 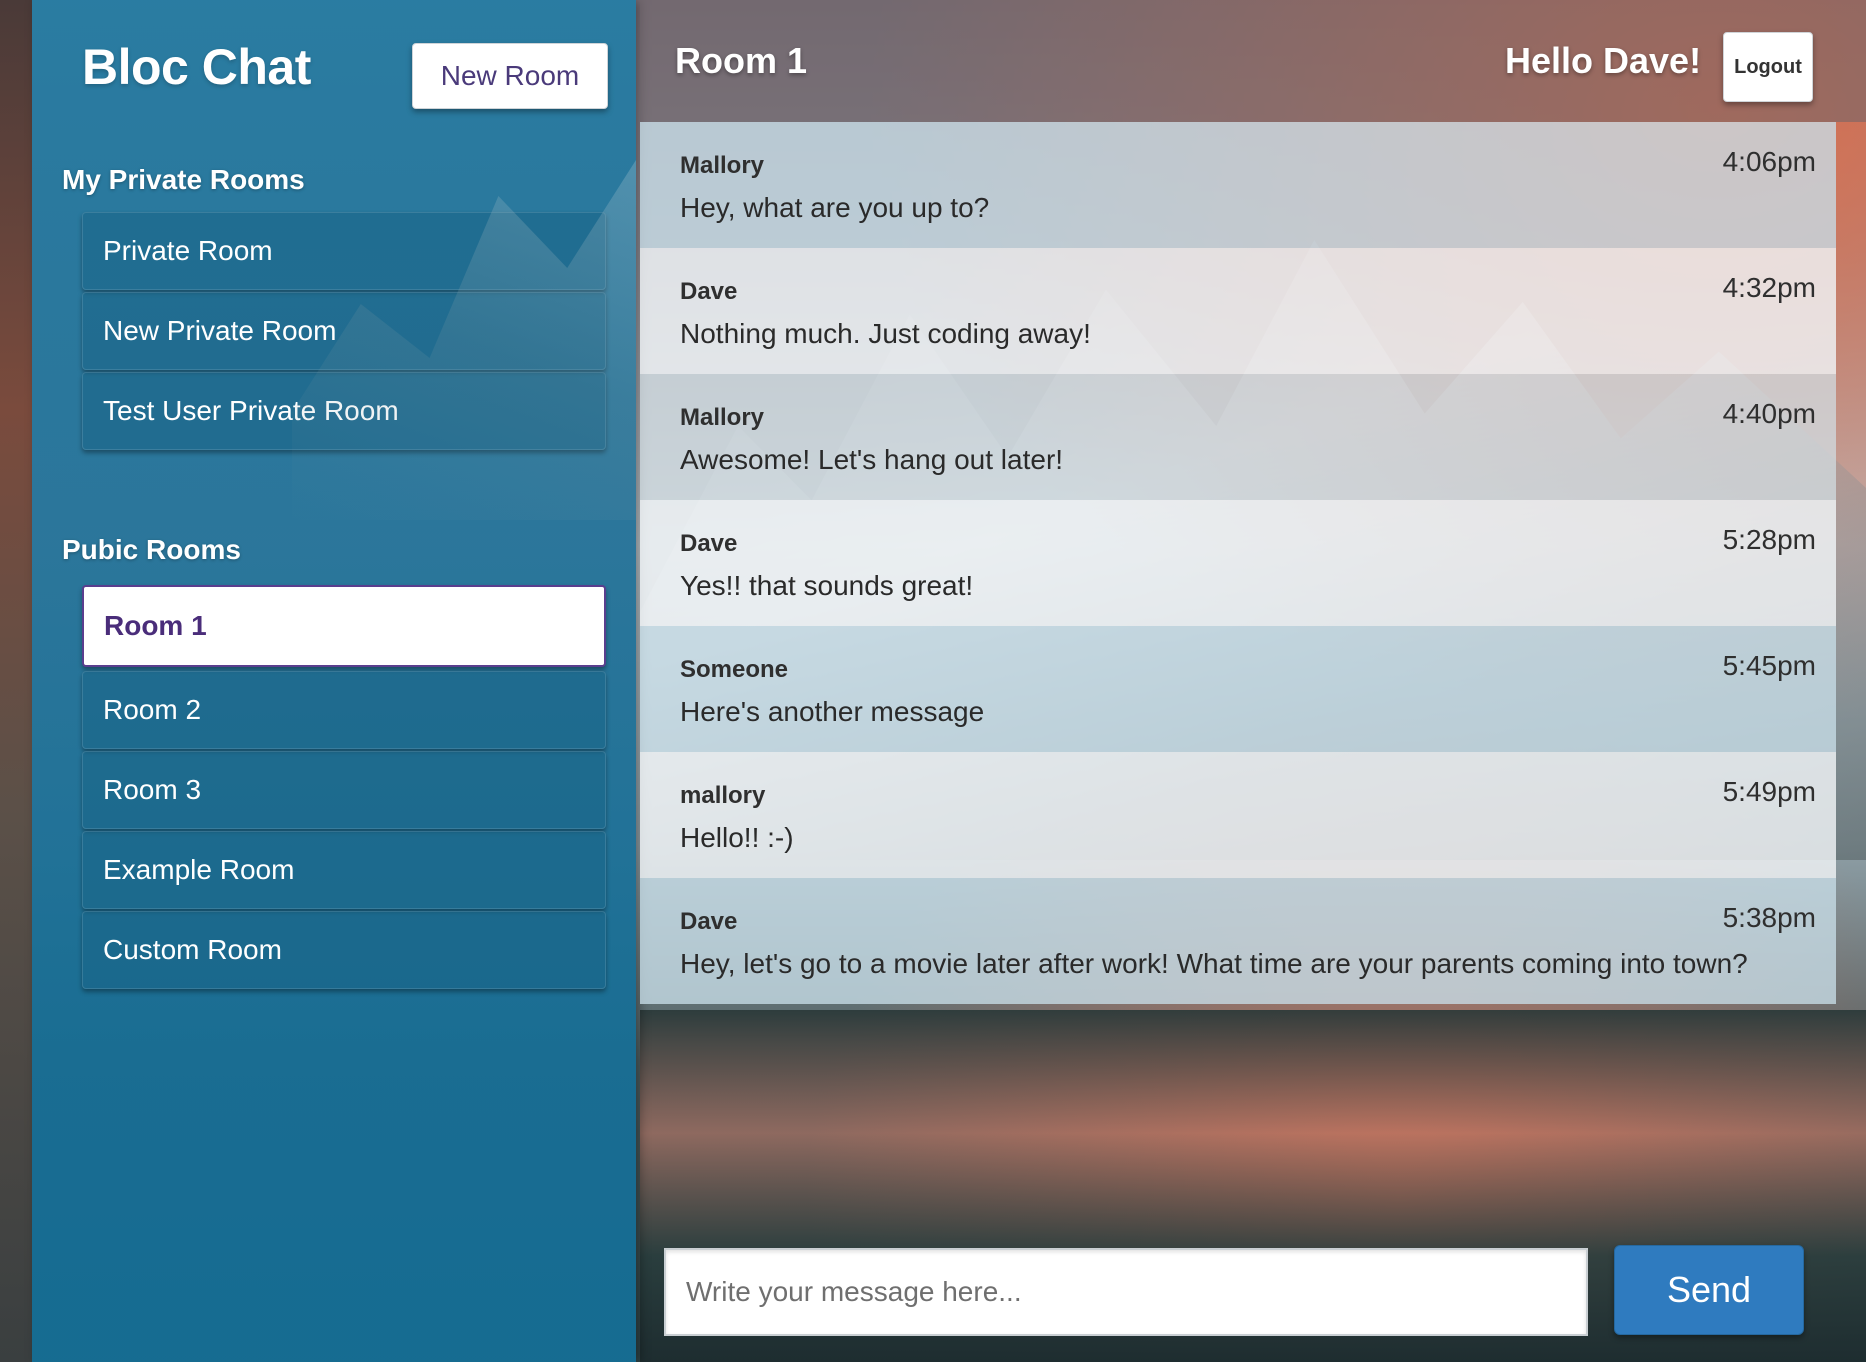 What do you see at coordinates (344, 251) in the screenshot?
I see `private-room-item: Private Room` at bounding box center [344, 251].